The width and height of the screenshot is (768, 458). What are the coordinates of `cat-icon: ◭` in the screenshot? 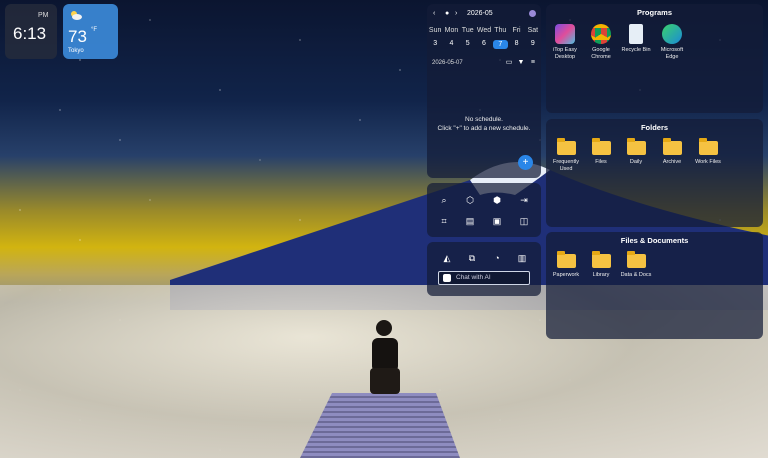 It's located at (447, 258).